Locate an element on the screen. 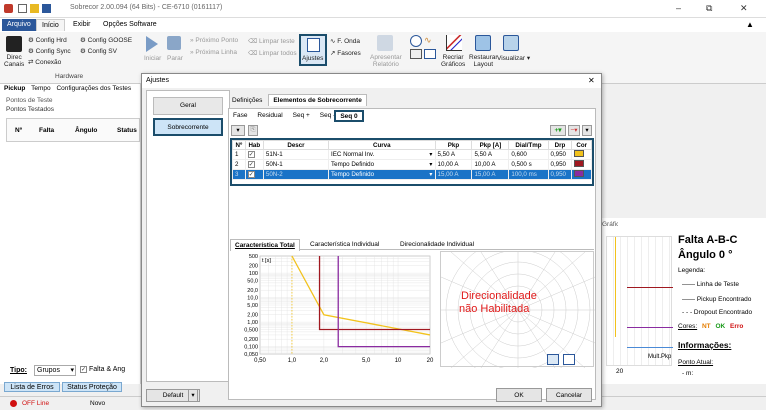 Image resolution: width=766 pixels, height=410 pixels. m-value: - m: is located at coordinates (688, 373).